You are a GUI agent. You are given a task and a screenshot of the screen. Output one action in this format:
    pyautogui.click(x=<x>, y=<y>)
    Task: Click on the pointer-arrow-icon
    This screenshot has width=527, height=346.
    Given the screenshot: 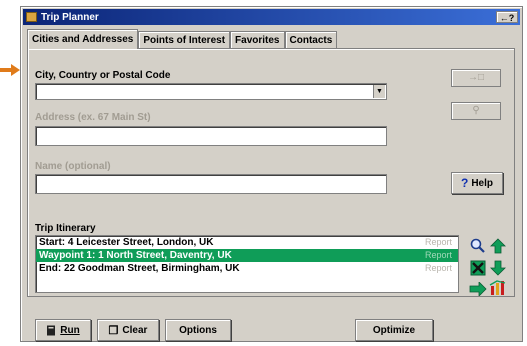 What is the action you would take?
    pyautogui.click(x=10, y=70)
    